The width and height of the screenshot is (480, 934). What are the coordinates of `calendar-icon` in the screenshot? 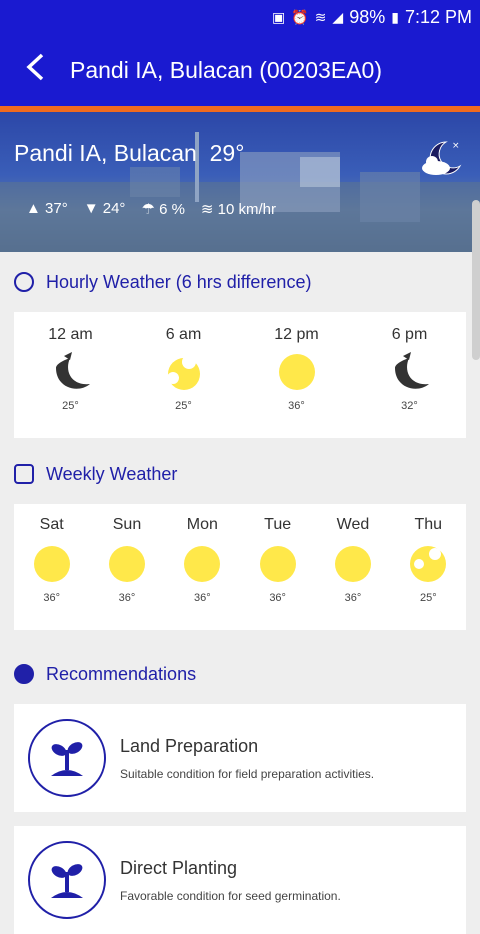 It's located at (24, 474).